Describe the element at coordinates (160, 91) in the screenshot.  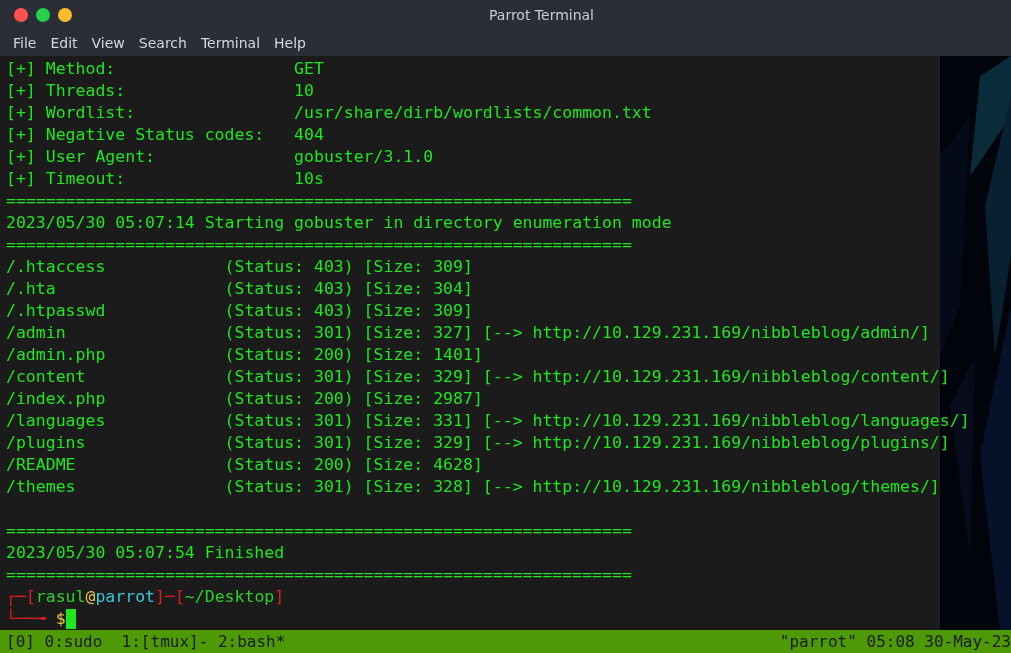
I see `terminal-line: [+] Threads: 10` at that location.